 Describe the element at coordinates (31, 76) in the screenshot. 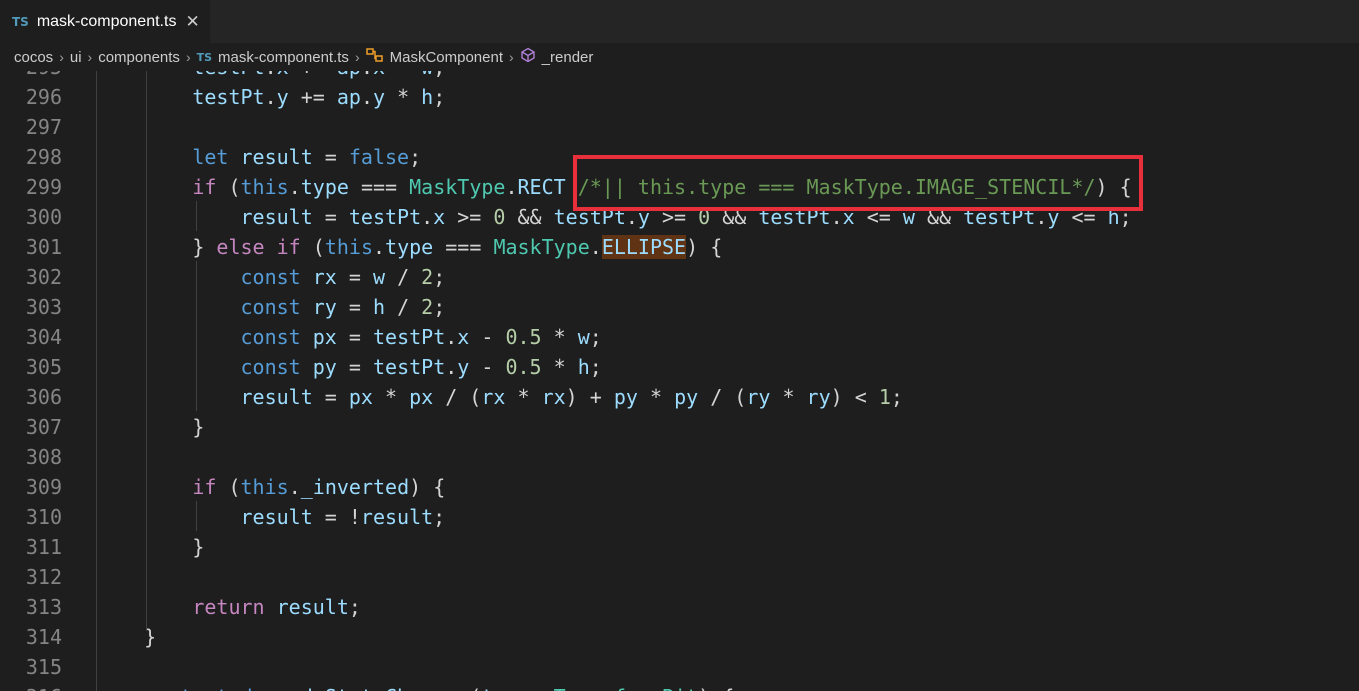

I see `line-number: 295` at that location.